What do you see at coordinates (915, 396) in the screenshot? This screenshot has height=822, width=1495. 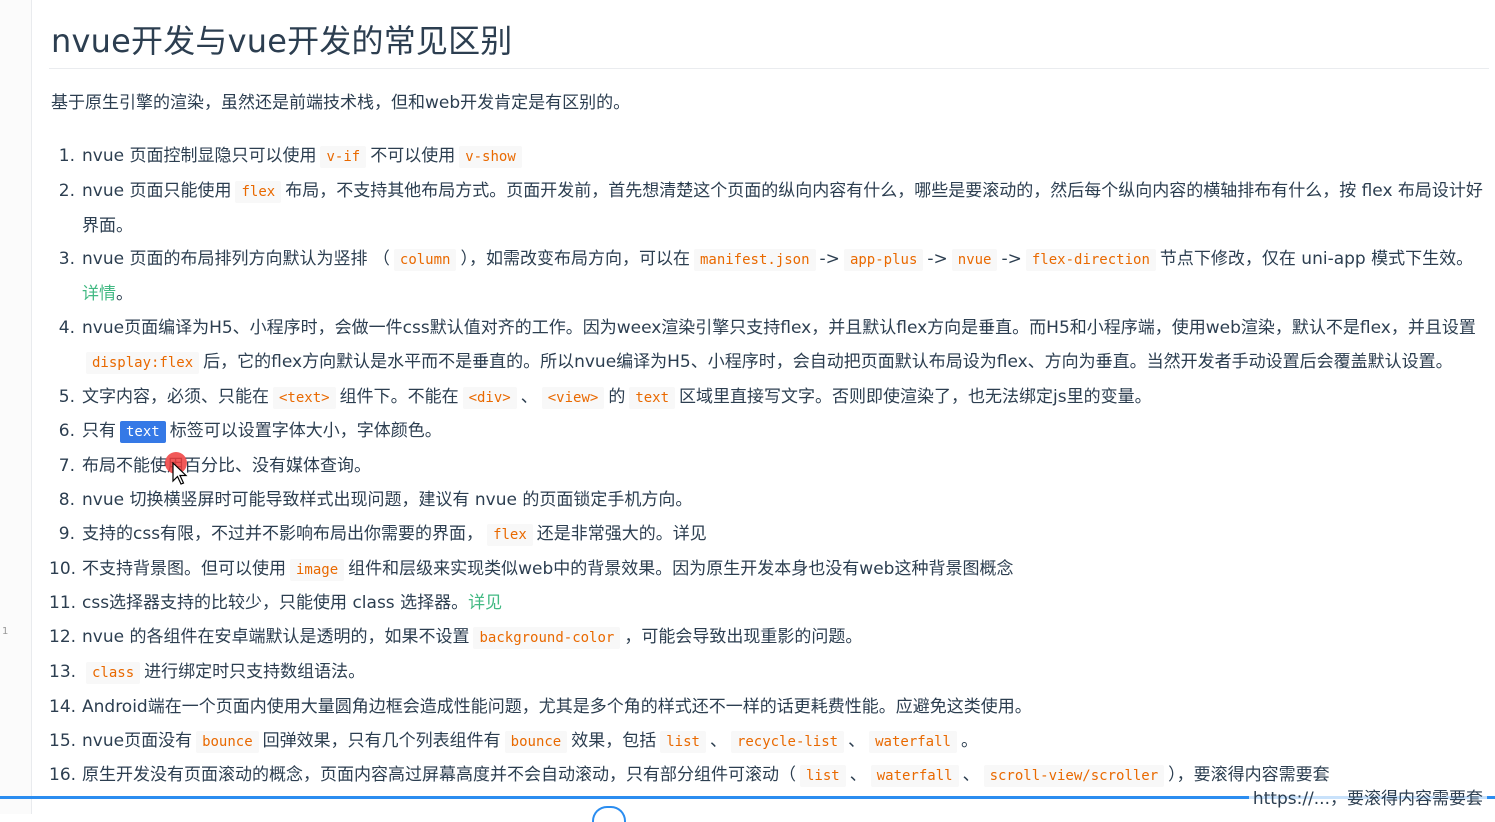 I see `item-text: 区域里直接写文字。否则即使渲染了，也无法绑定js里的变量。` at bounding box center [915, 396].